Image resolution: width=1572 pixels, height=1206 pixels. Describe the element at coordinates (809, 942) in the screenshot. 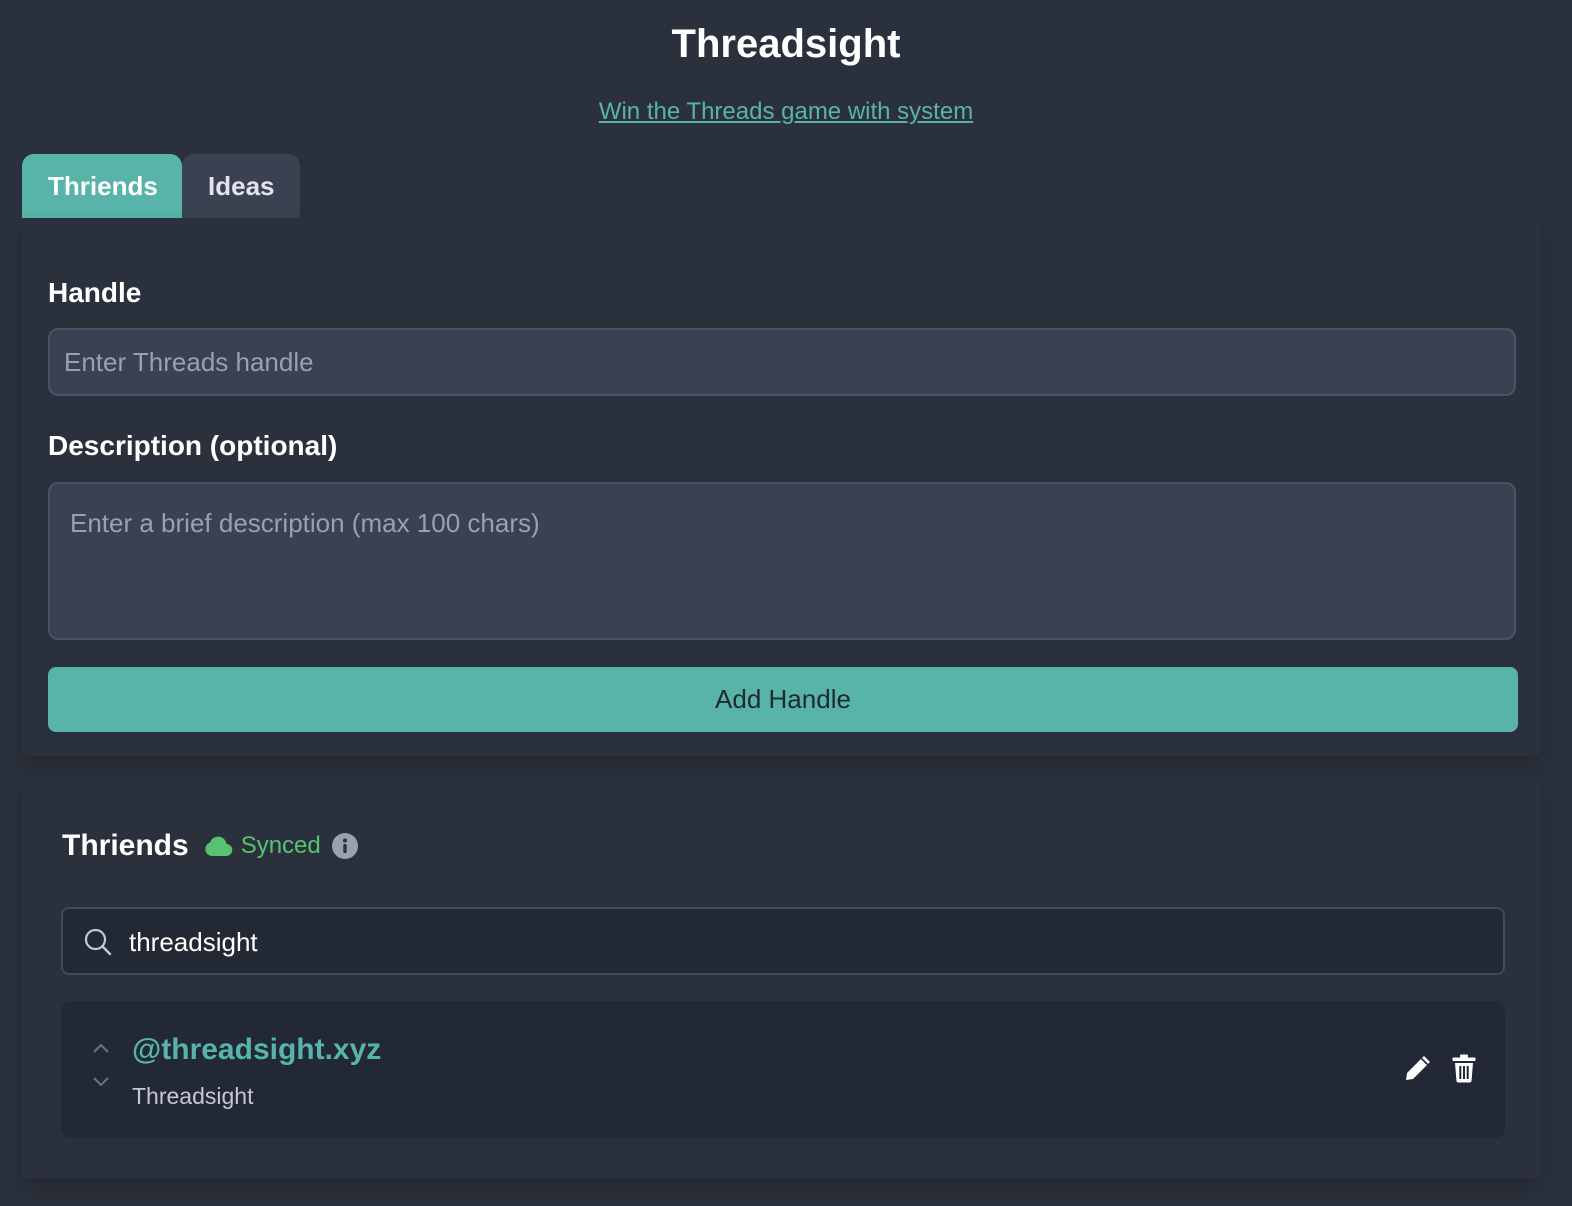

I see `search-input` at that location.